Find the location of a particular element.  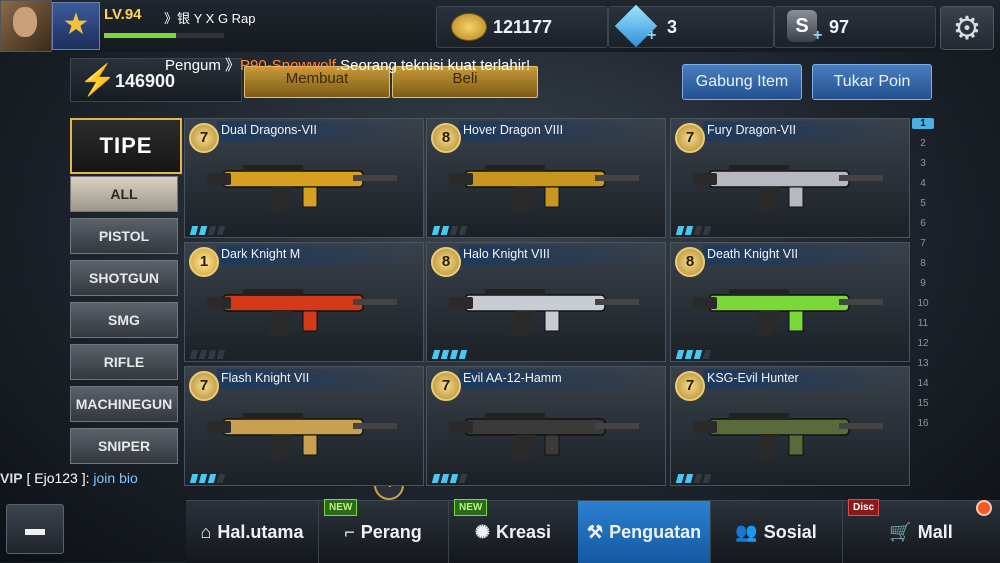

add-gems-icon: + is located at coordinates (651, 36).